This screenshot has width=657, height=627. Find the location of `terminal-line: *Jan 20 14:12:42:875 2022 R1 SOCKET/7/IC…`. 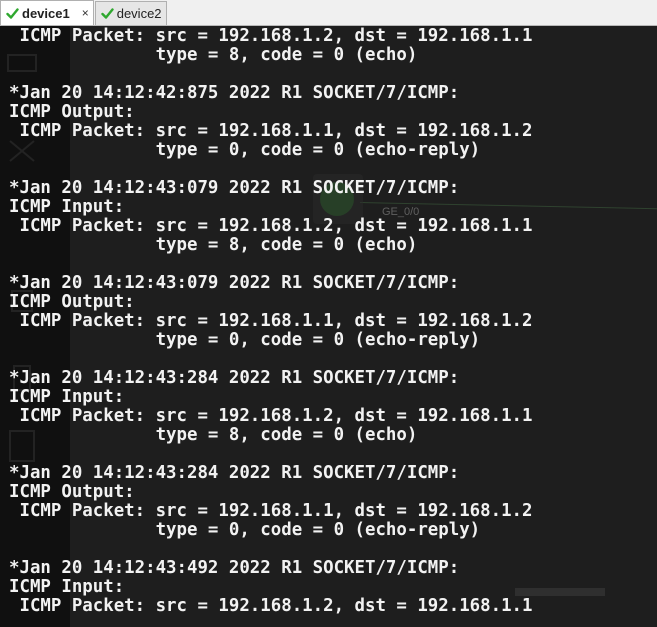

terminal-line: *Jan 20 14:12:42:875 2022 R1 SOCKET/7/IC… is located at coordinates (234, 93).